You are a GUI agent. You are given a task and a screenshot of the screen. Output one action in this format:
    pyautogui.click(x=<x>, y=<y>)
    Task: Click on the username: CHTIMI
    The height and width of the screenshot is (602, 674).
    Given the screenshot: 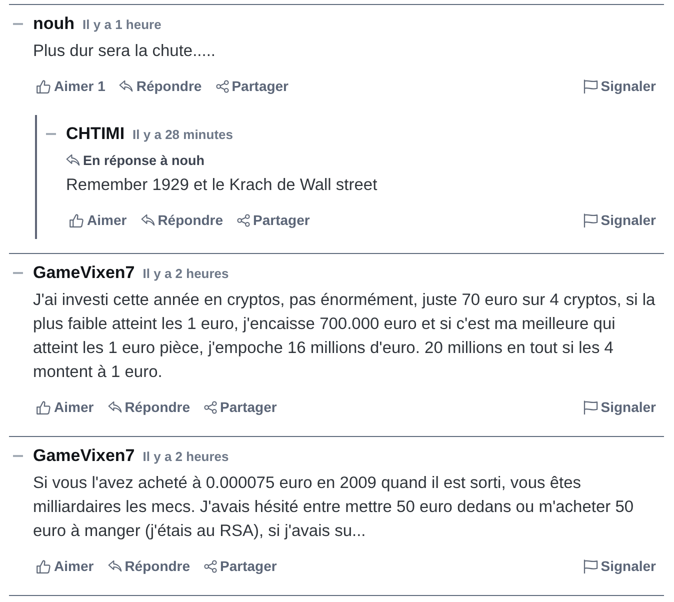 What is the action you would take?
    pyautogui.click(x=95, y=134)
    